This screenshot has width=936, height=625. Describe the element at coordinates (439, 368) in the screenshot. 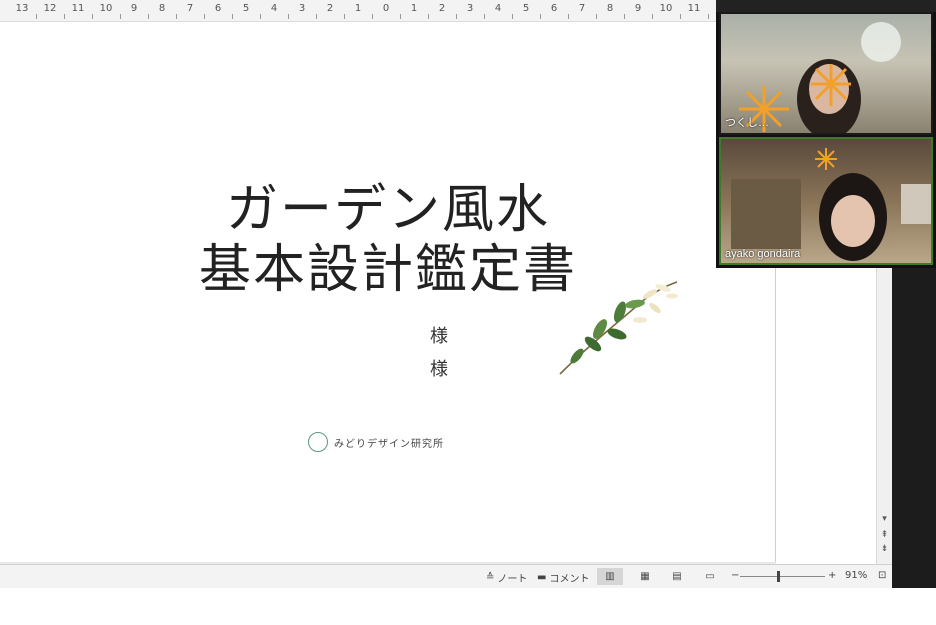

I see `honorific-text-2: 様` at that location.